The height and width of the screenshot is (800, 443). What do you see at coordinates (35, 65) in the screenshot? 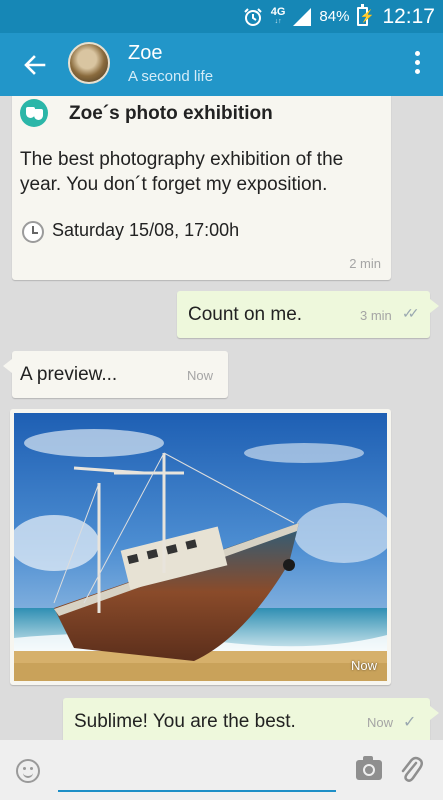
I see `back-arrow-icon` at bounding box center [35, 65].